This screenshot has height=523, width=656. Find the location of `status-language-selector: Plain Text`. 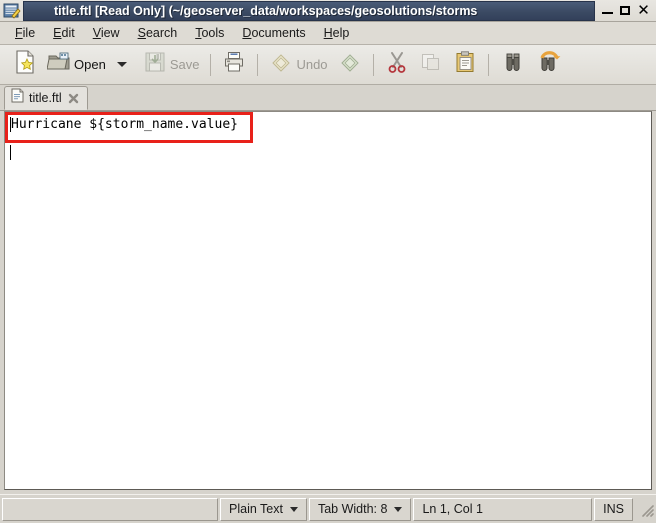

status-language-selector: Plain Text is located at coordinates (263, 509).